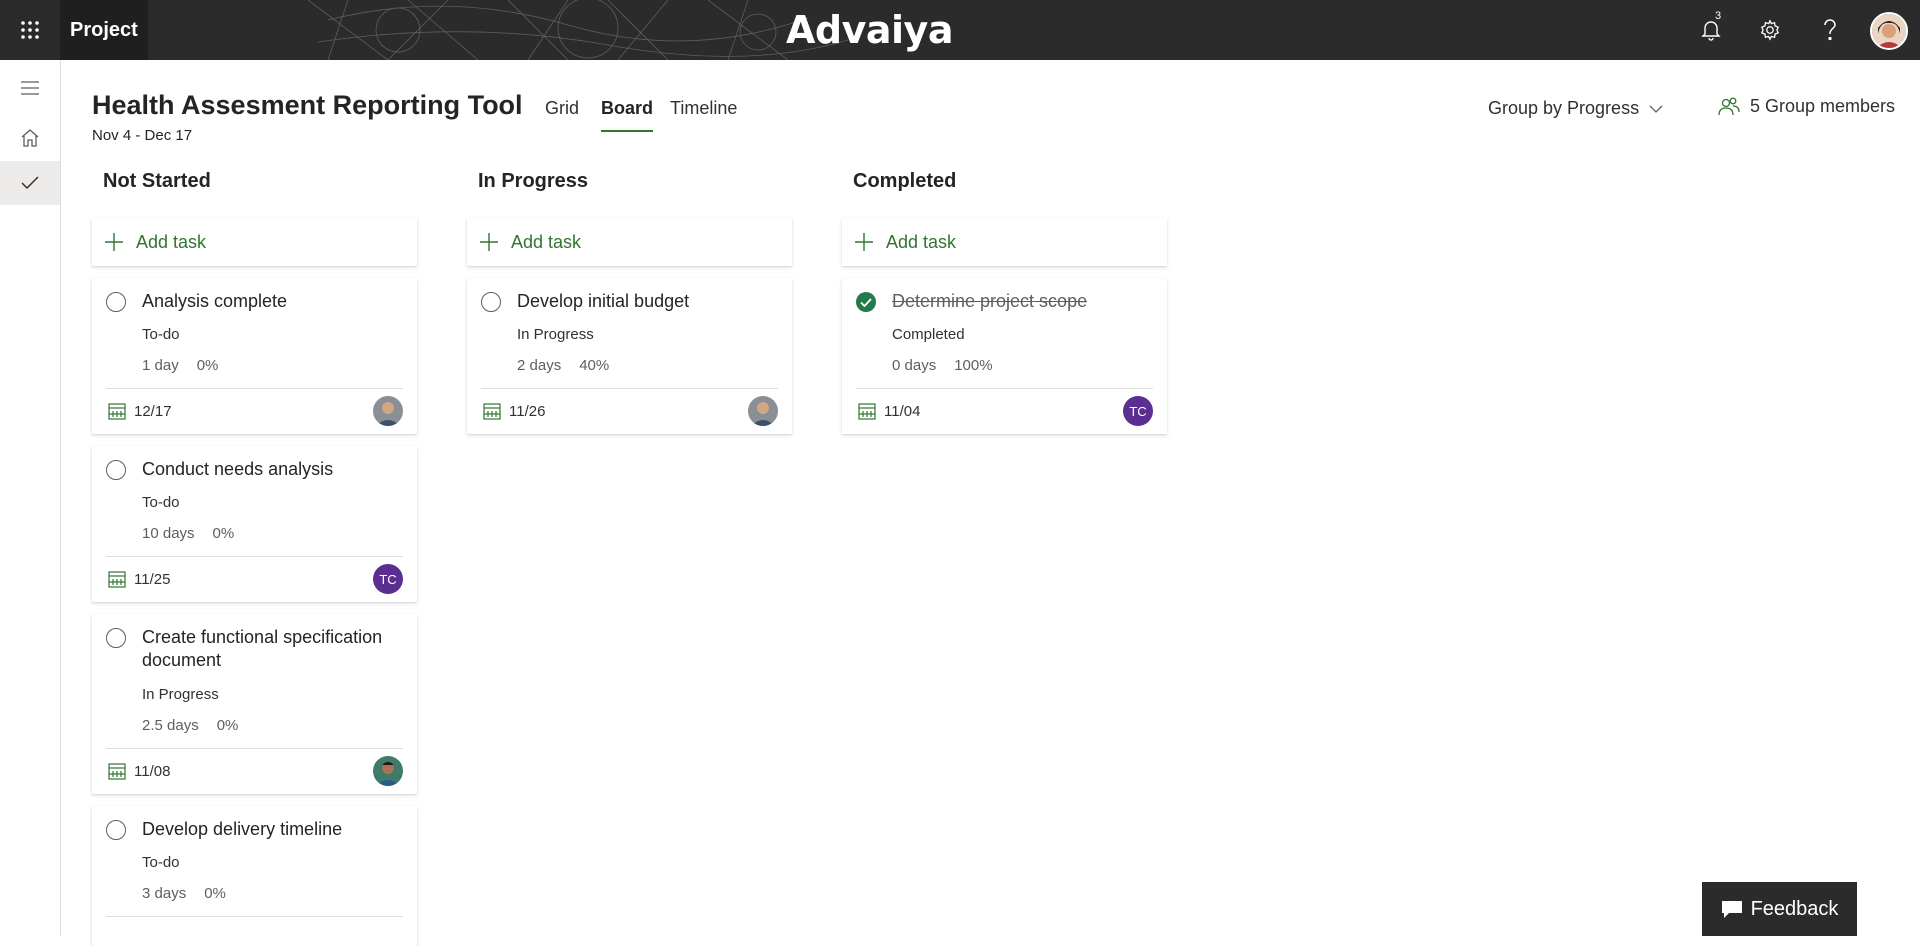 The image size is (1920, 946). What do you see at coordinates (153, 411) in the screenshot?
I see `task-date-label: 12/17` at bounding box center [153, 411].